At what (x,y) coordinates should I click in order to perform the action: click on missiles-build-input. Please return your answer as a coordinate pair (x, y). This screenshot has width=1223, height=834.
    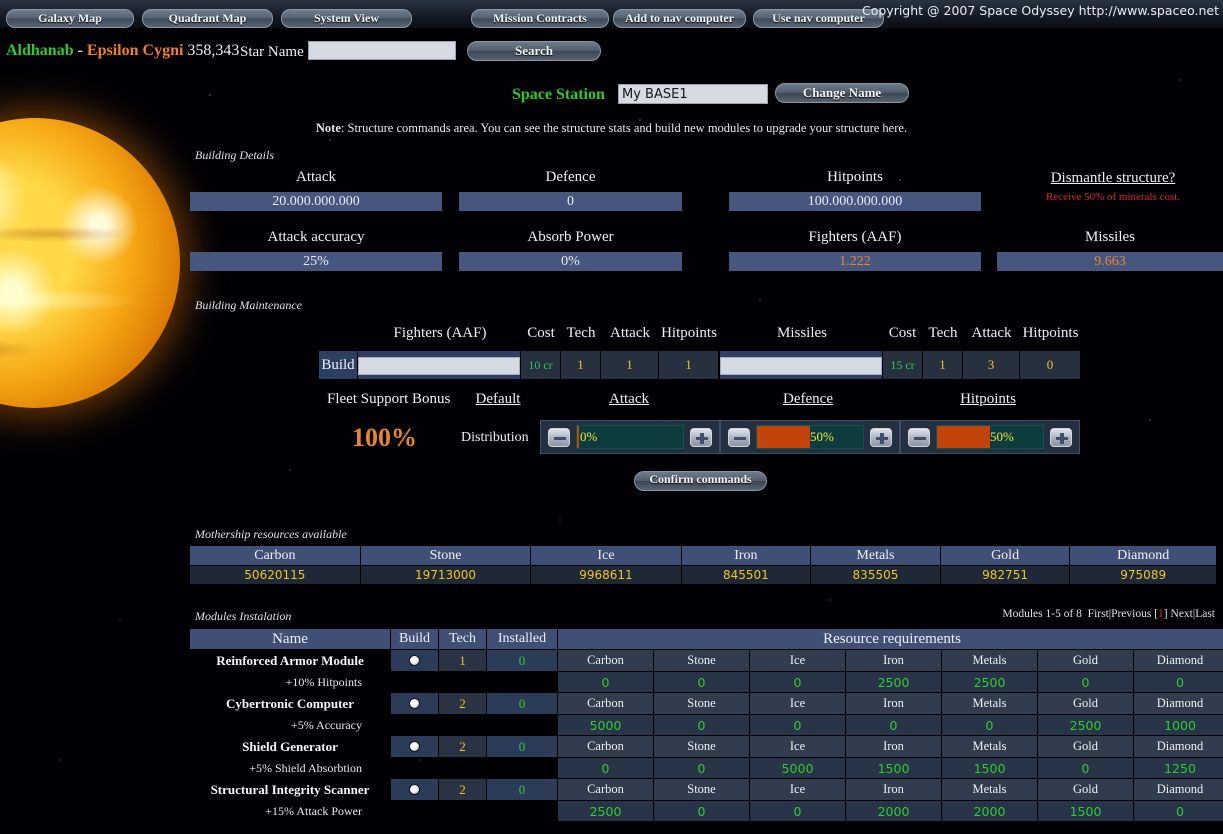
    Looking at the image, I should click on (801, 365).